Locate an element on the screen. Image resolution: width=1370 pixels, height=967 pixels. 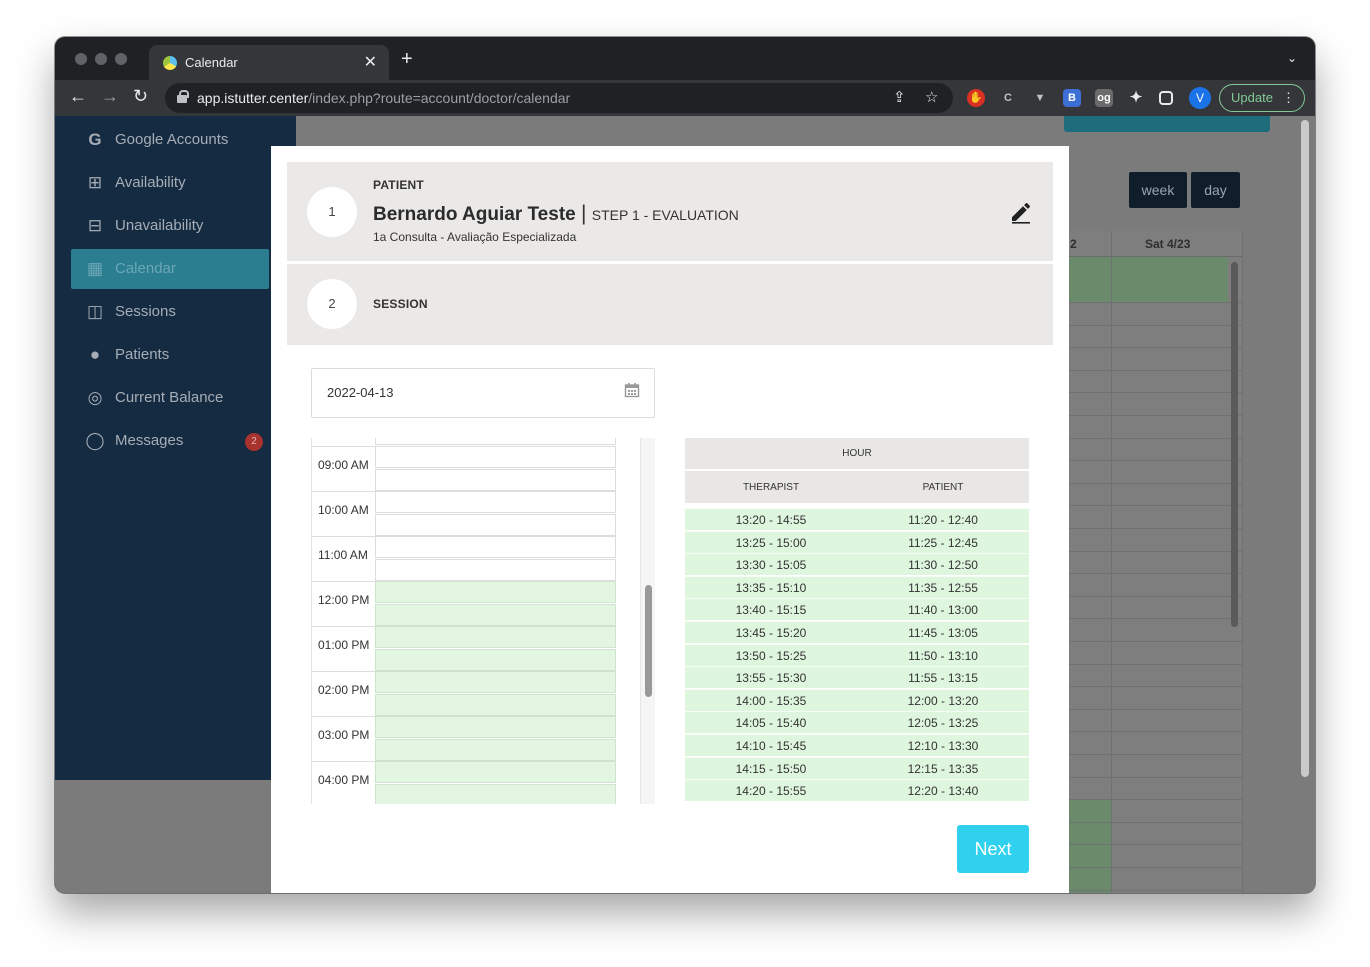
sidebar-item-current-balance: ◎ Current Balance is located at coordinates (170, 398).